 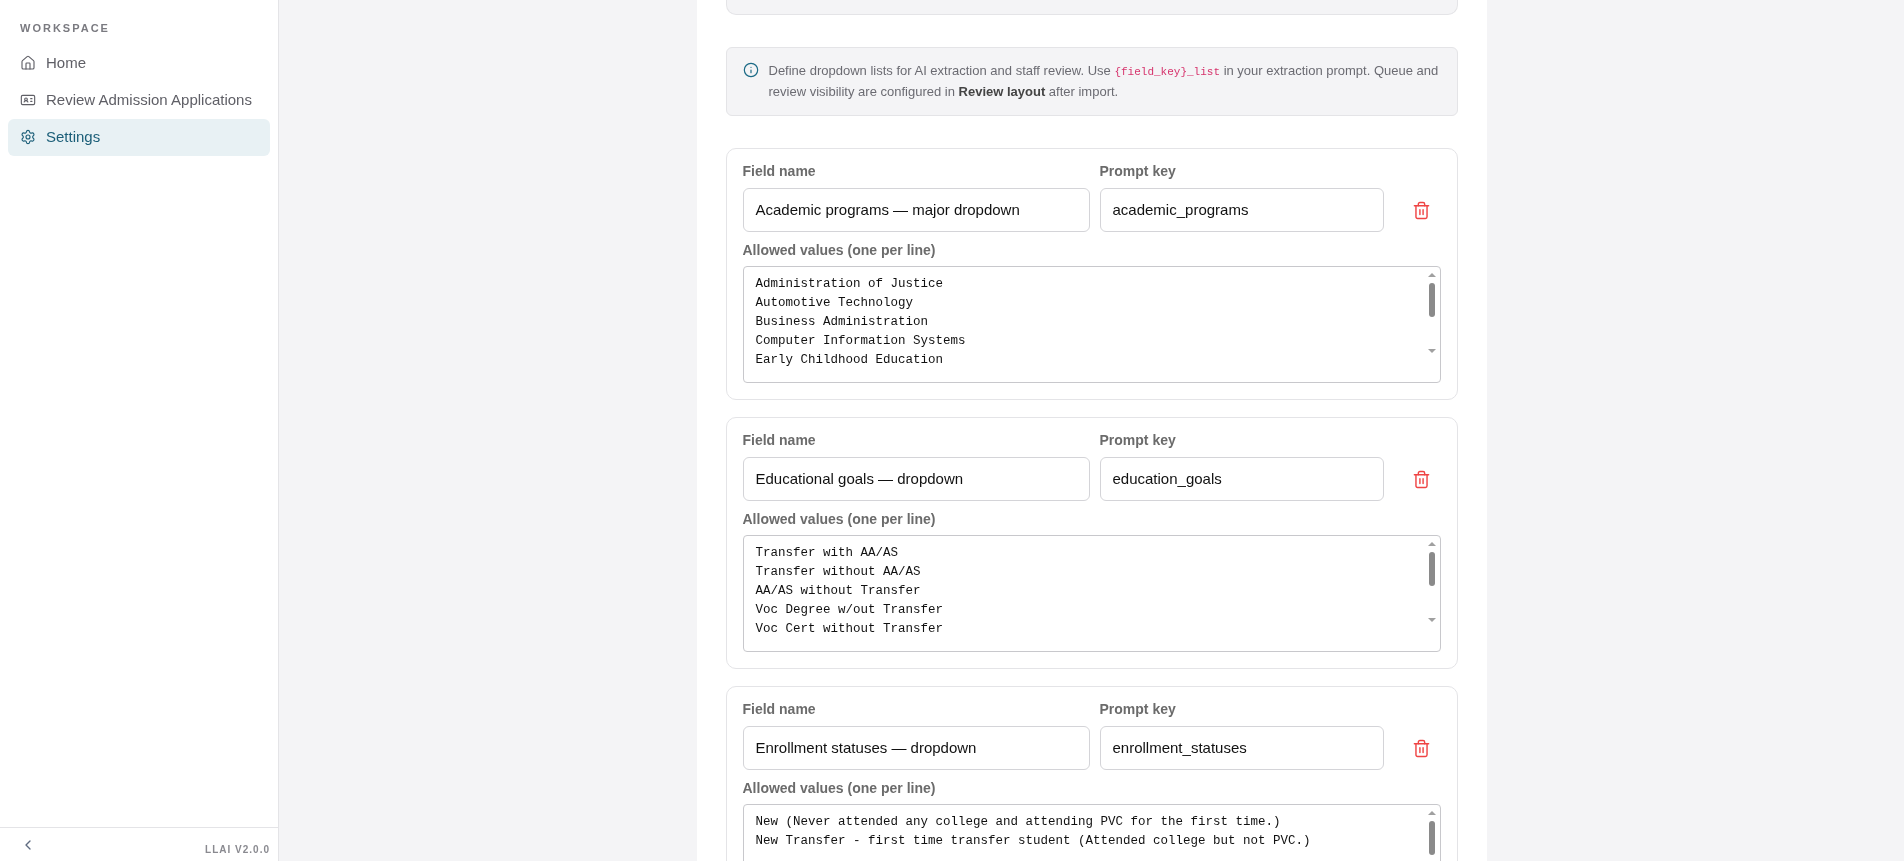 I want to click on sidebar-item: Home, so click(x=139, y=63).